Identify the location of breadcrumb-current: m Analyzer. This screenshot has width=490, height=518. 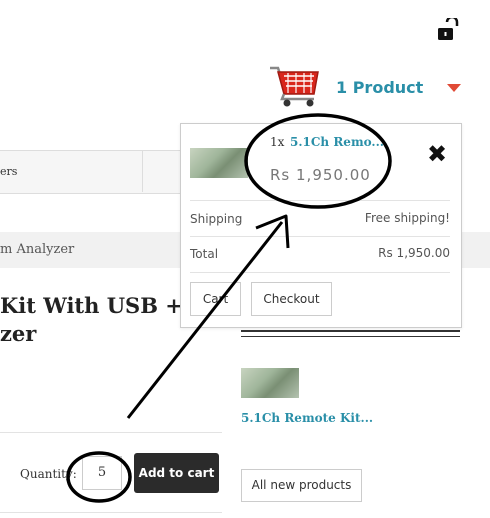
(37, 249).